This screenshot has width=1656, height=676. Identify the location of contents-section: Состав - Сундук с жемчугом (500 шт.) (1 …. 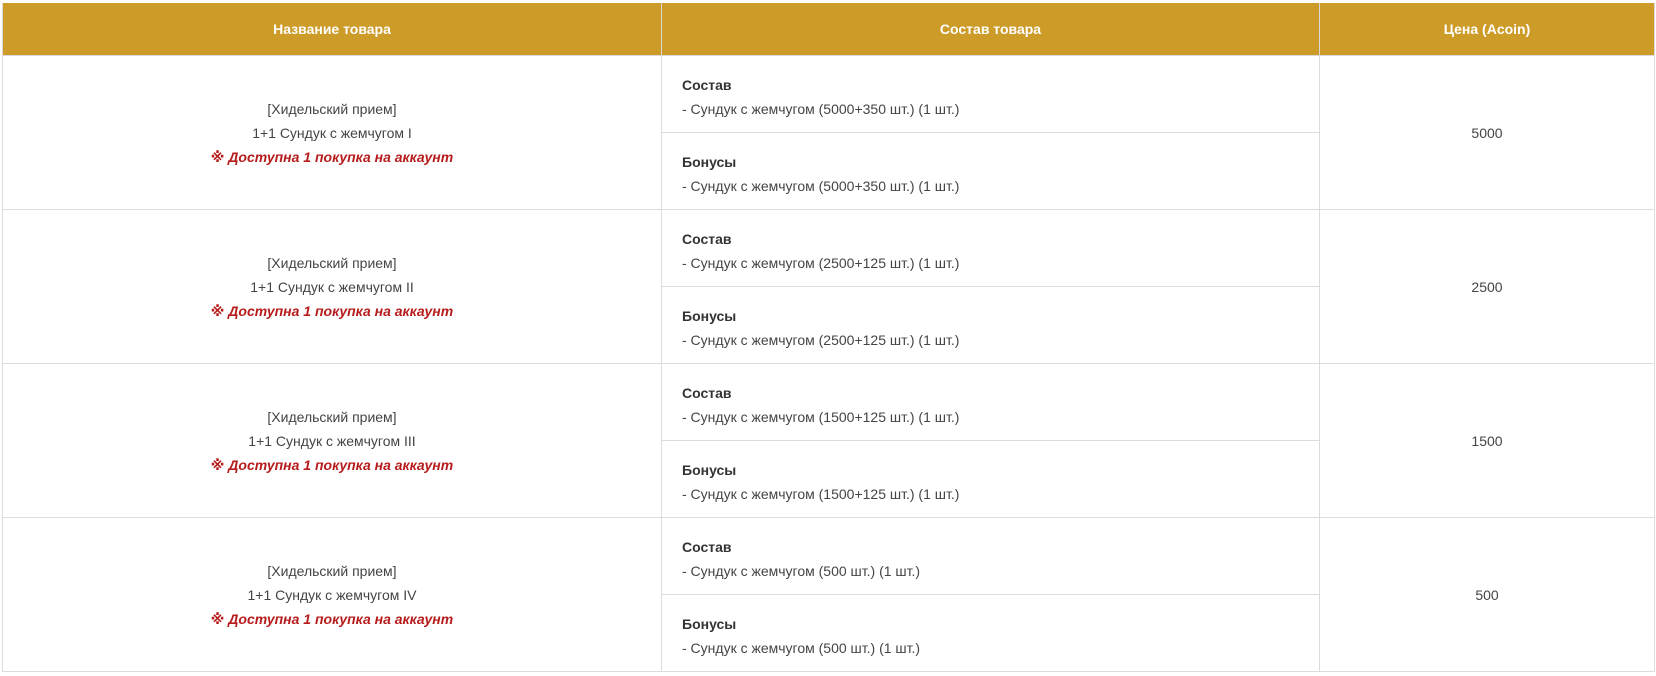
(990, 556).